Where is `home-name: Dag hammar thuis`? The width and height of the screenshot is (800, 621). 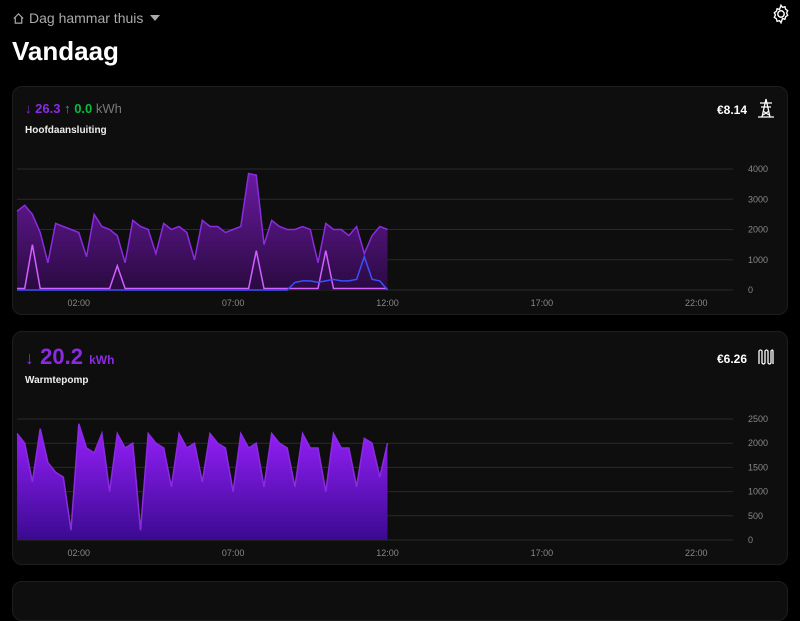 home-name: Dag hammar thuis is located at coordinates (86, 18).